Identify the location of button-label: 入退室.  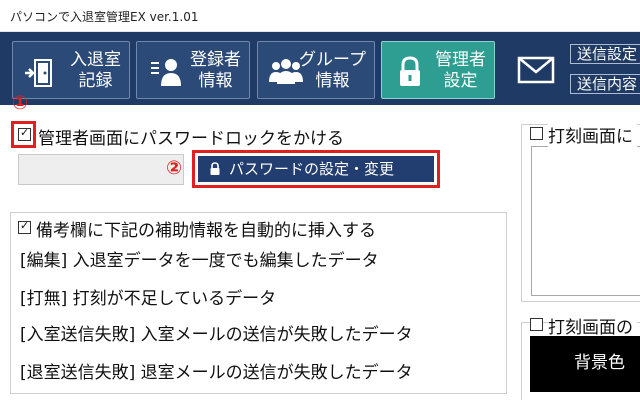
(95, 60).